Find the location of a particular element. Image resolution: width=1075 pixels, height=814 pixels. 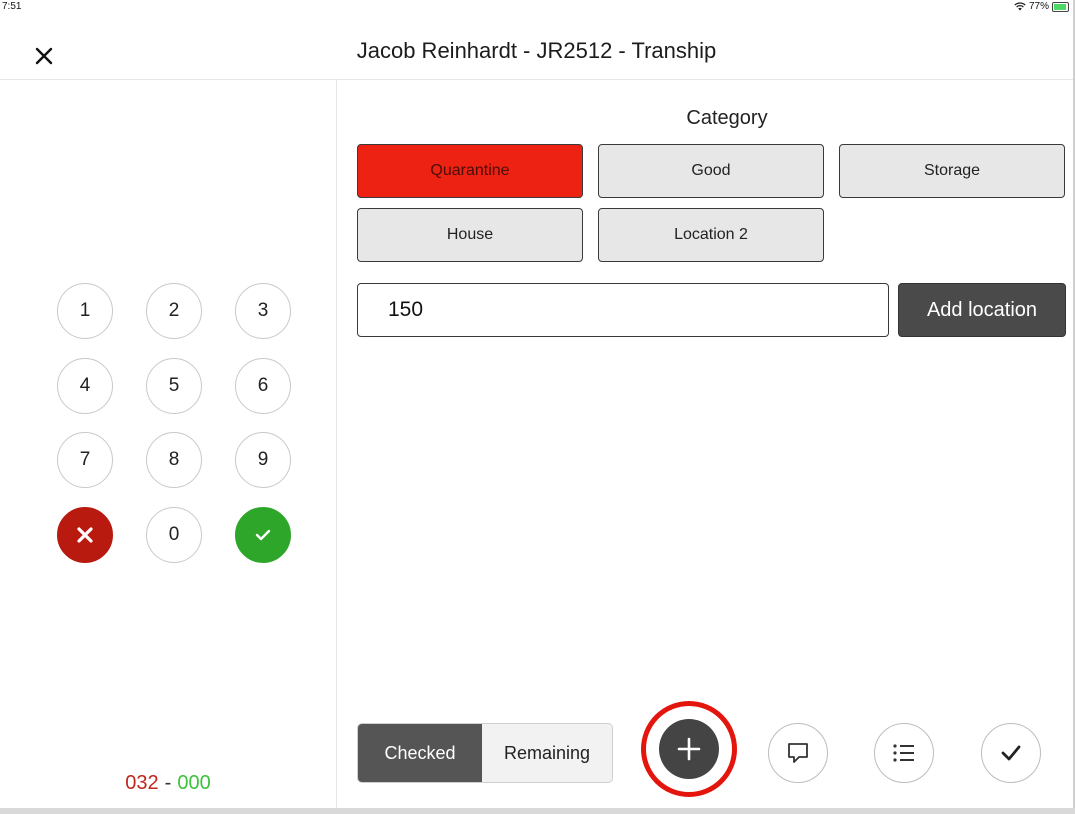

checked-tab: Checked is located at coordinates (420, 753).